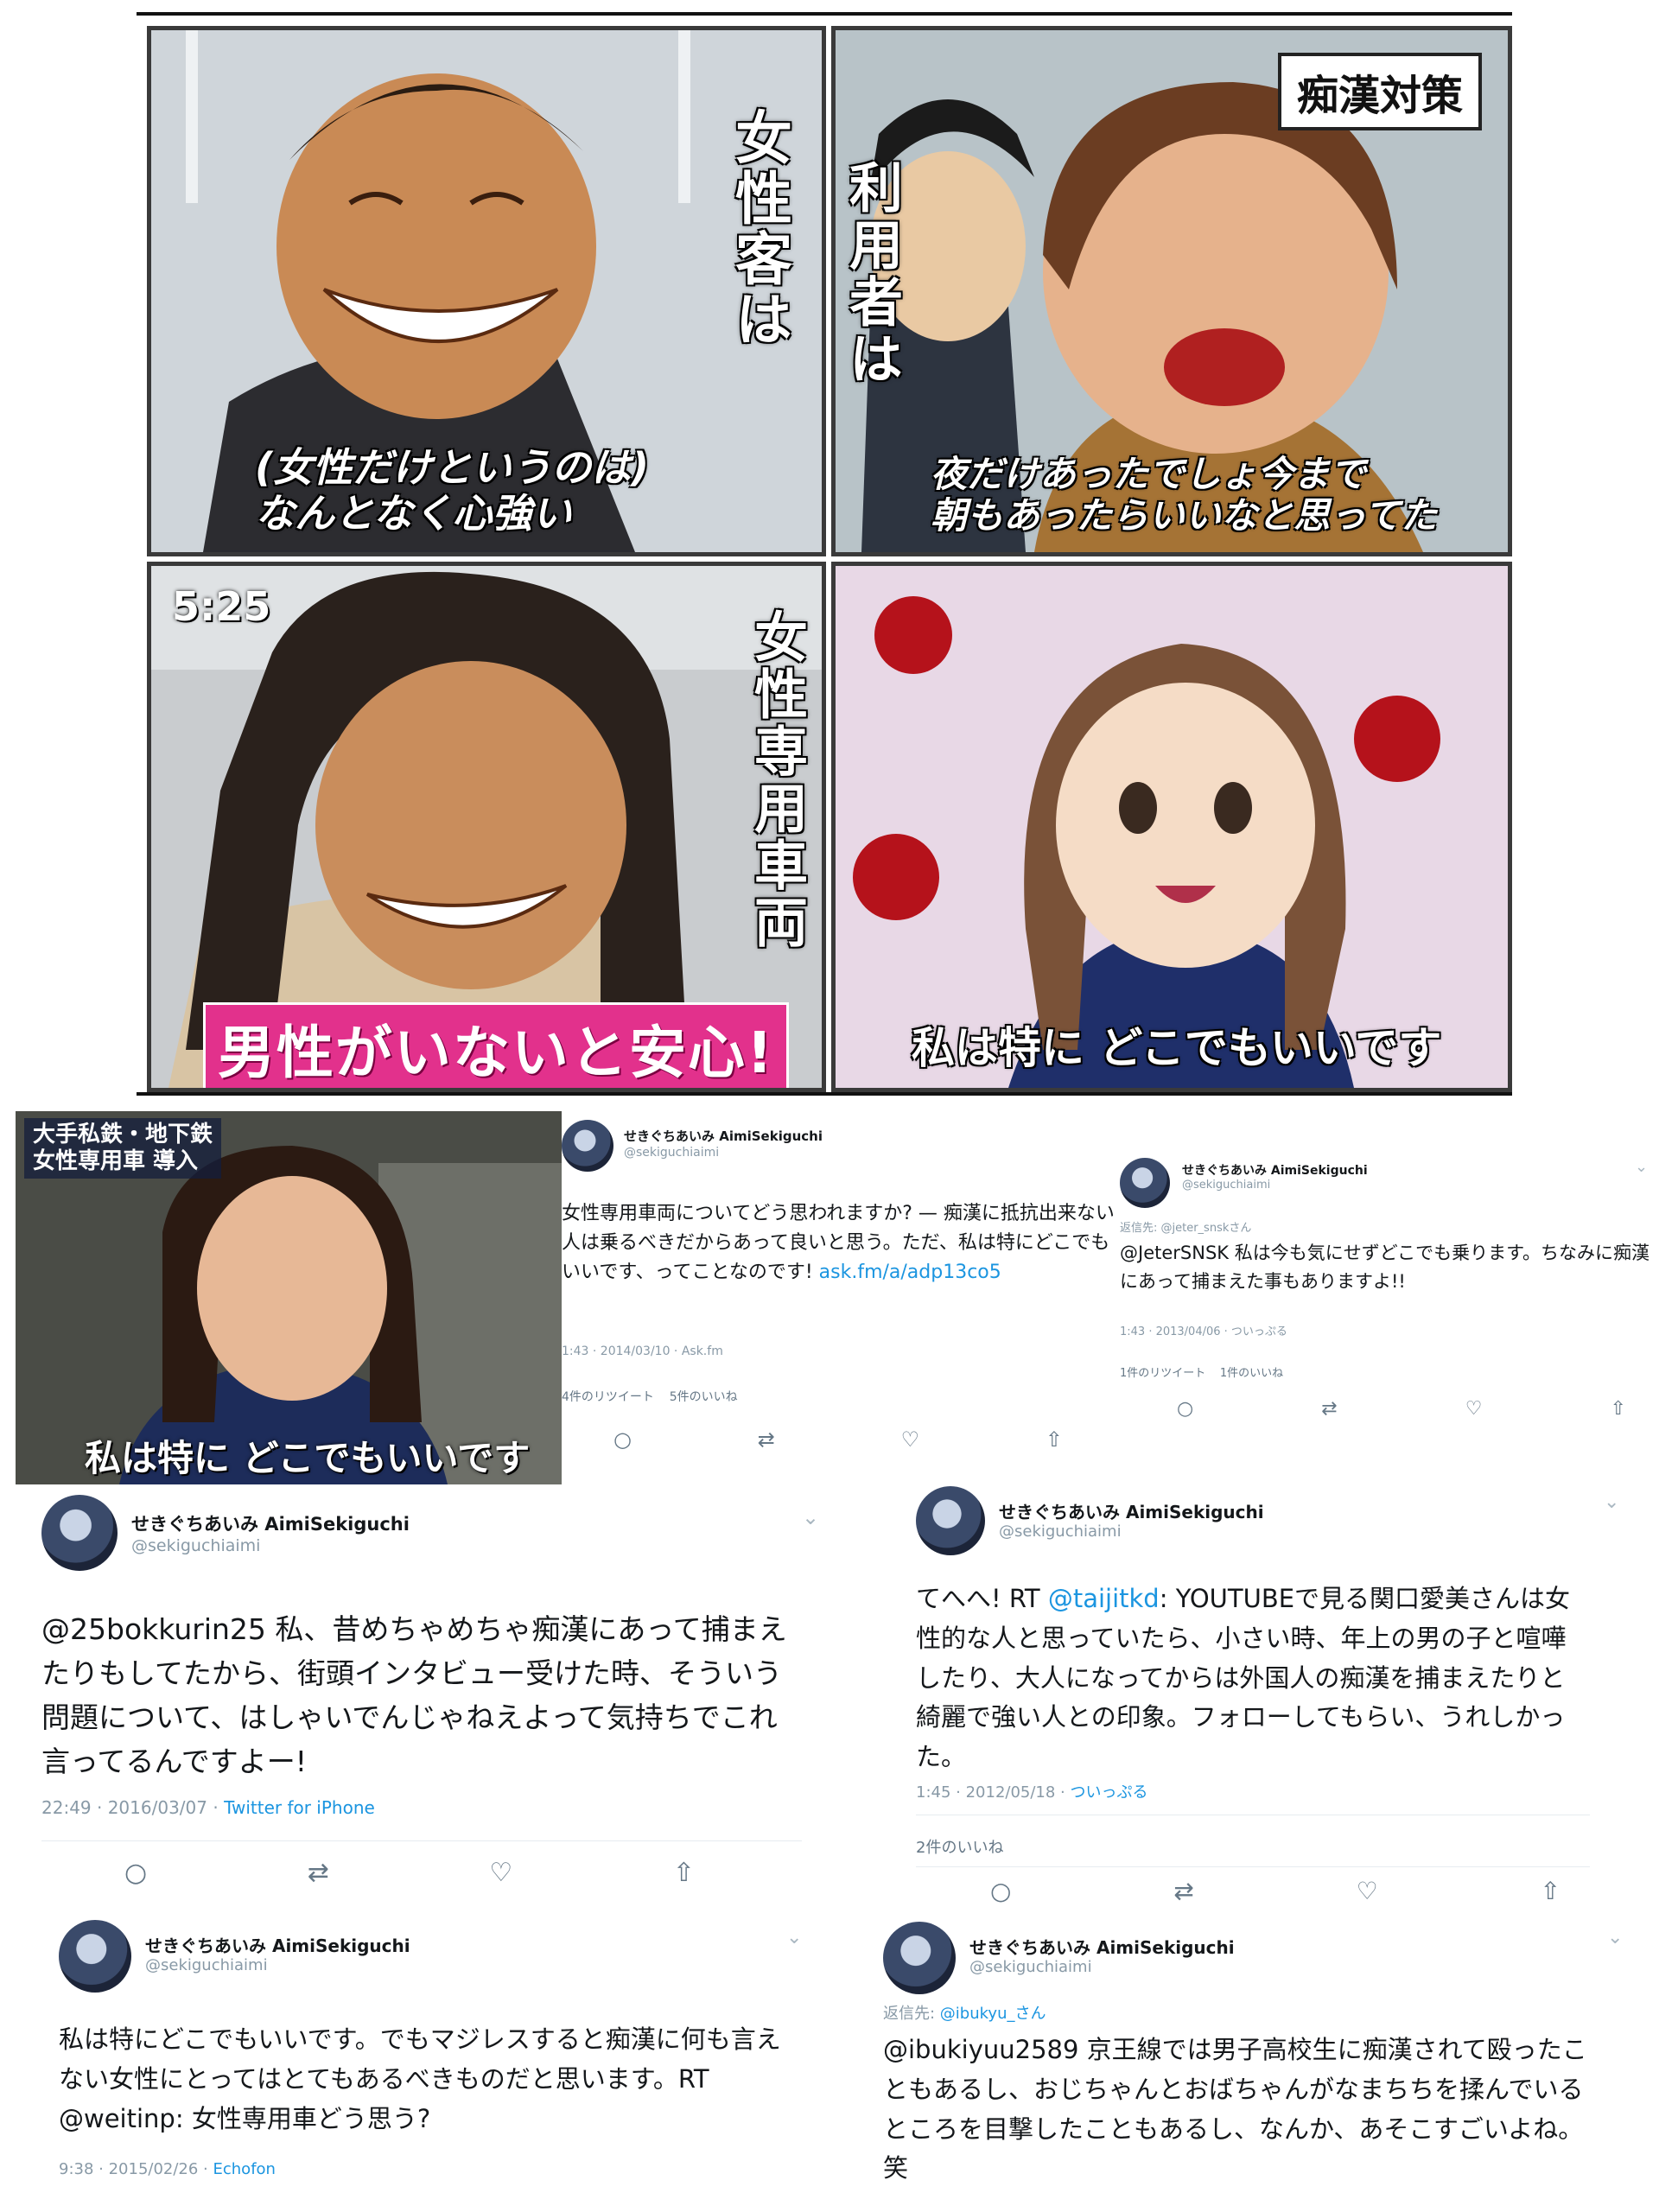  I want to click on tweet-source: Echofon, so click(244, 2169).